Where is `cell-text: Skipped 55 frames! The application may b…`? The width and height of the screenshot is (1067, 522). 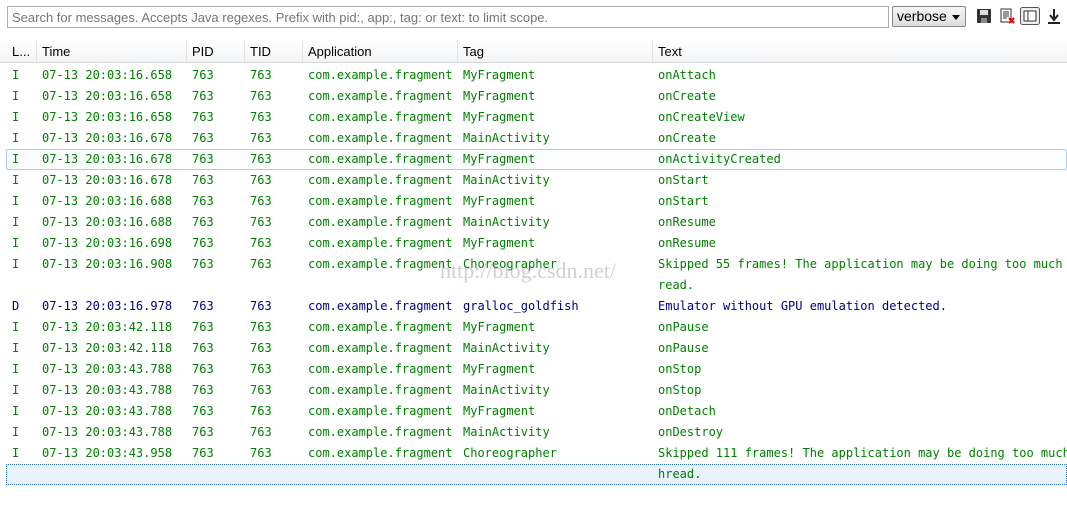 cell-text: Skipped 55 frames! The application may b… is located at coordinates (862, 264).